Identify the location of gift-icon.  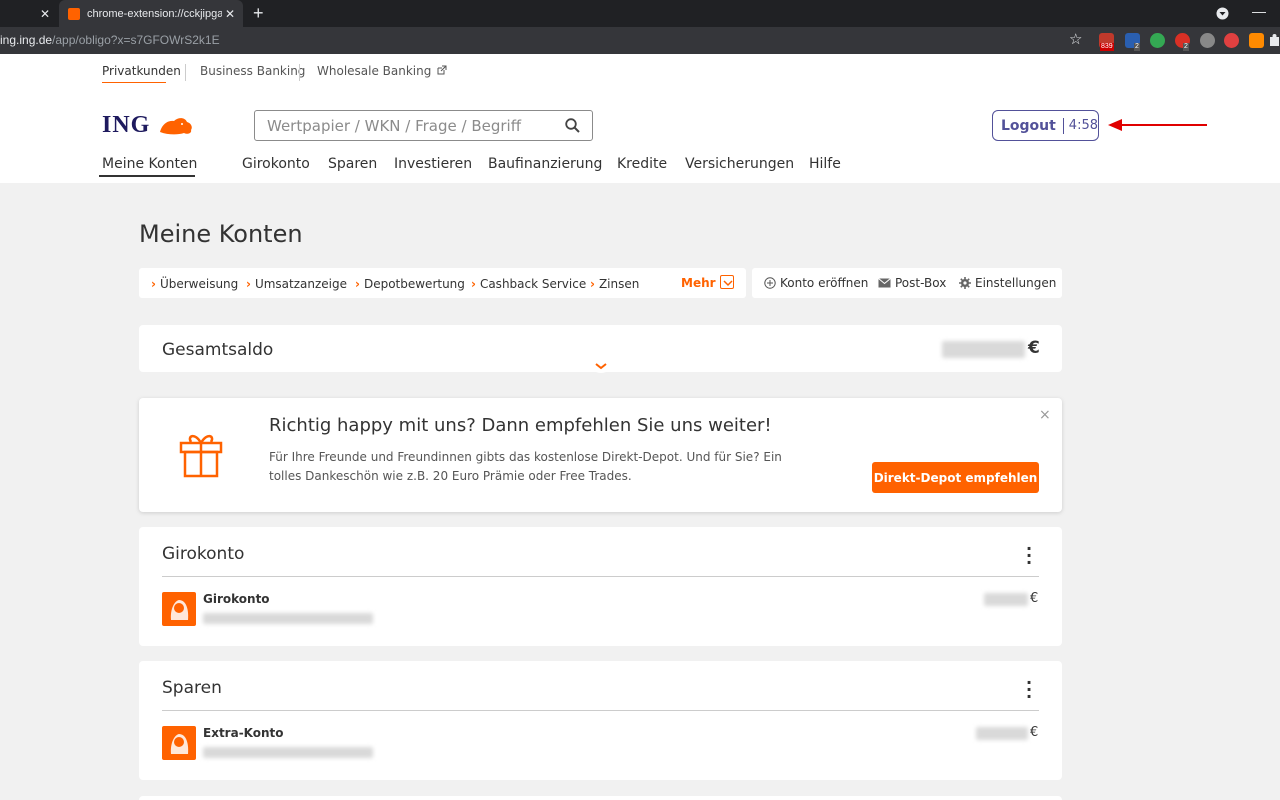
(201, 456).